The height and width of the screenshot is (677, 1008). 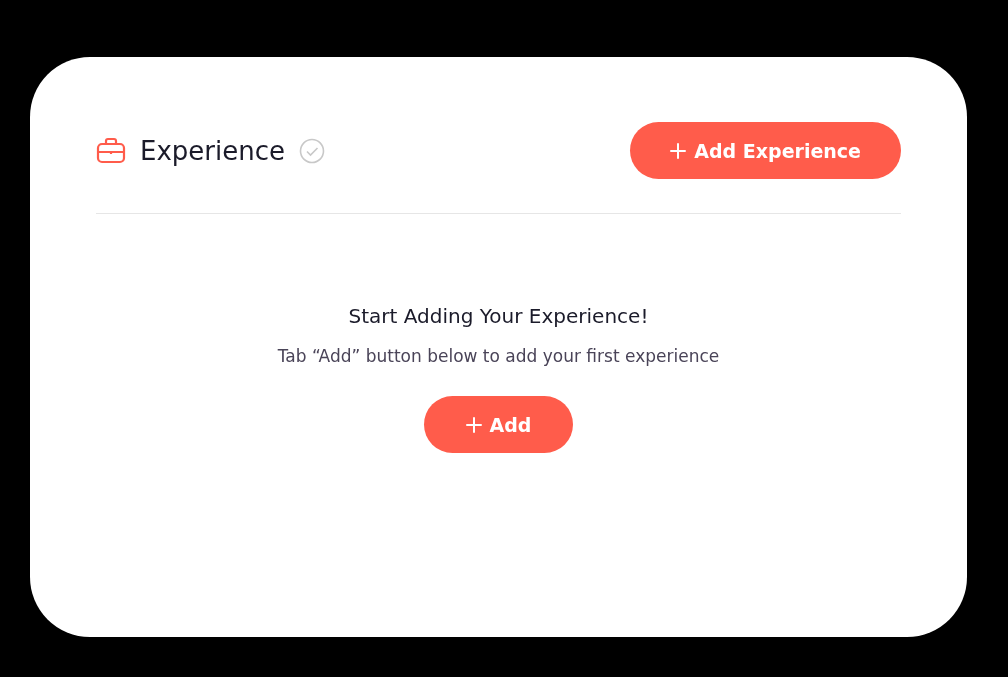 I want to click on add-button: Add, so click(x=498, y=424).